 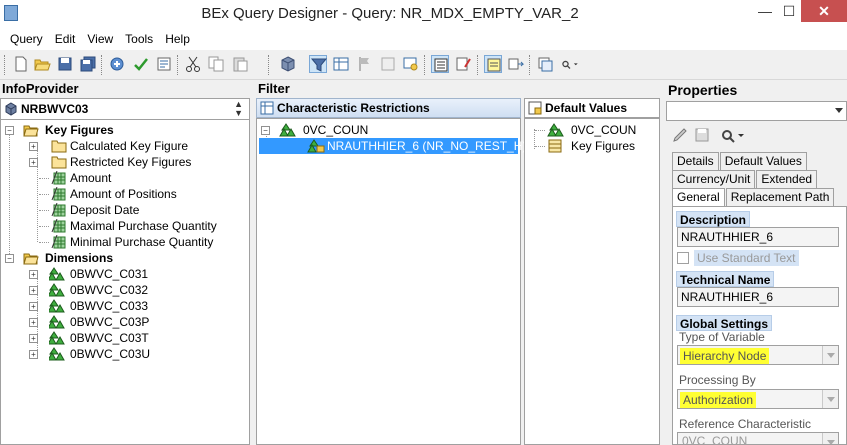 I want to click on type-of-variable-value: Hierarchy Node, so click(x=725, y=356).